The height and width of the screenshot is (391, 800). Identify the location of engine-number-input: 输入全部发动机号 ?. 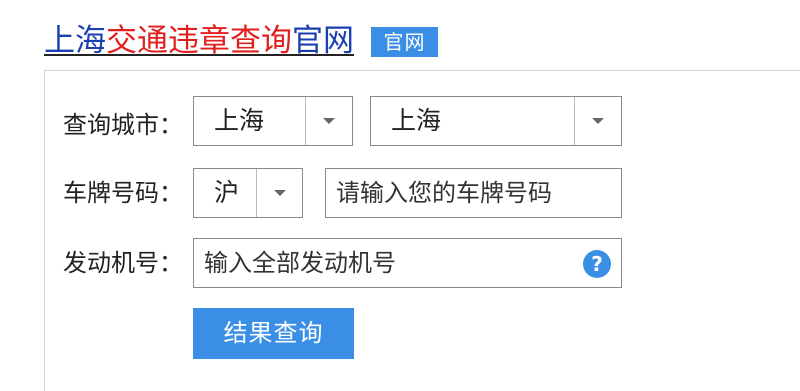
(407, 263).